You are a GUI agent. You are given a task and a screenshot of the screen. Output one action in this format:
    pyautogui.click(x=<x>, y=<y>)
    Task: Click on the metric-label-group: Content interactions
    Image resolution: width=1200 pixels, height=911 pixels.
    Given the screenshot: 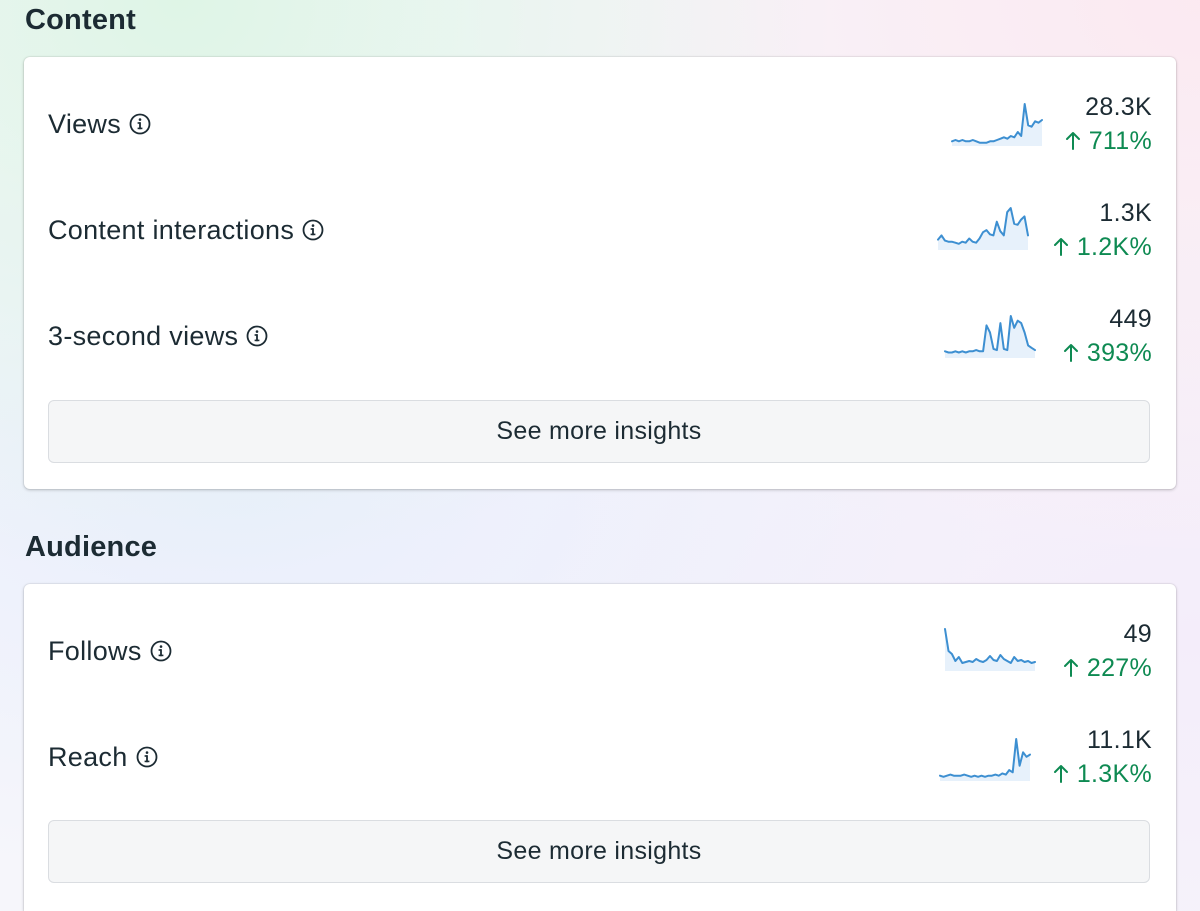 What is the action you would take?
    pyautogui.click(x=186, y=230)
    